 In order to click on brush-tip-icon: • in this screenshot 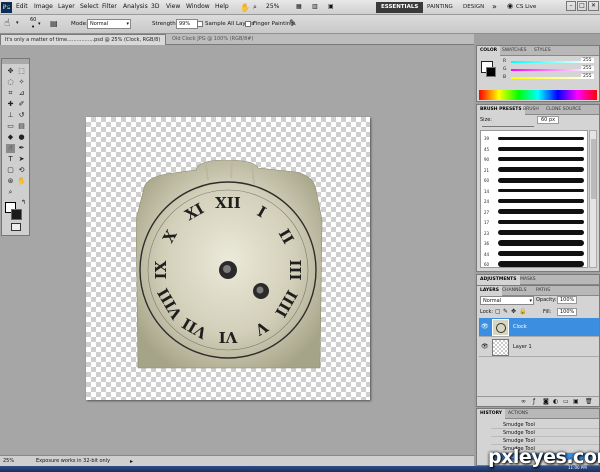, I will do `click(33, 27)`.